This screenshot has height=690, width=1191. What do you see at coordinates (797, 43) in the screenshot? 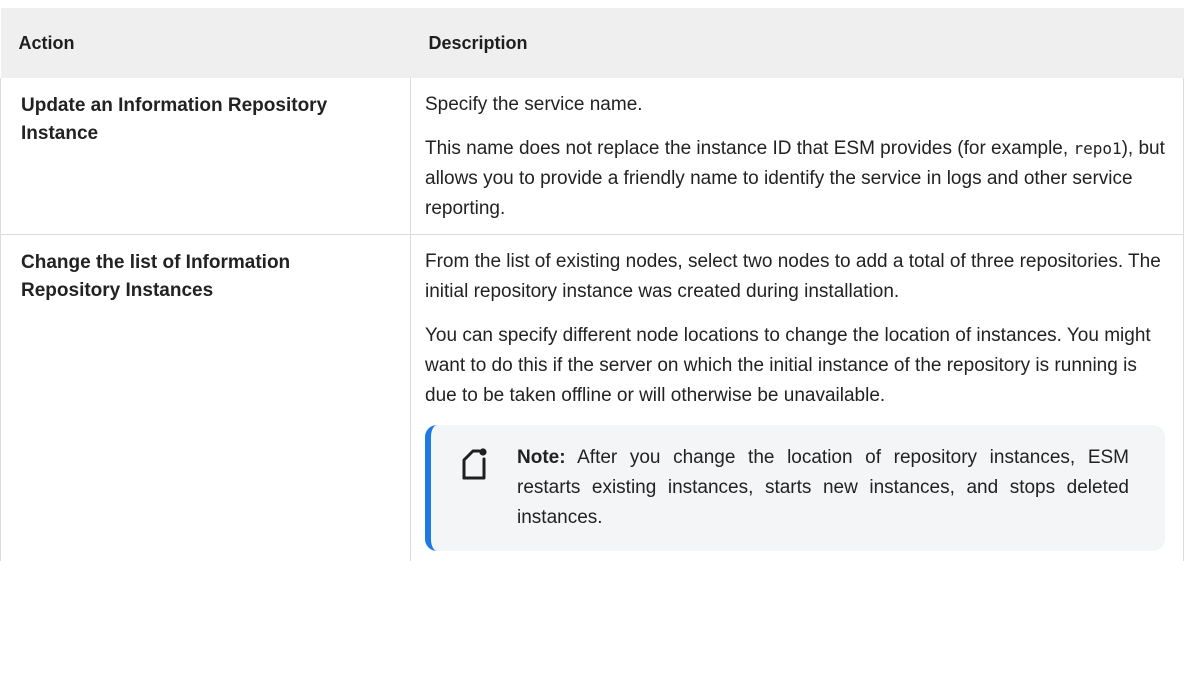
I see `column-header-description: Description` at bounding box center [797, 43].